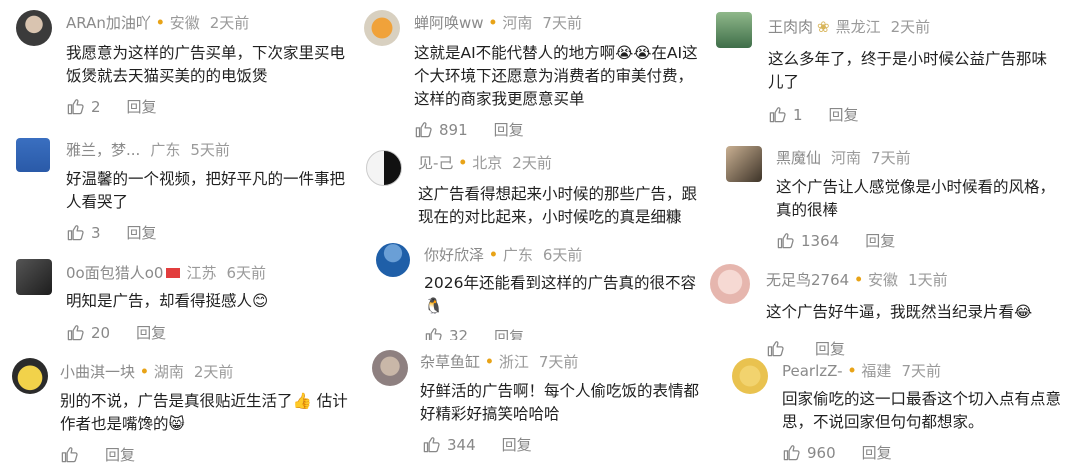  What do you see at coordinates (785, 114) in the screenshot?
I see `like-button: 1` at bounding box center [785, 114].